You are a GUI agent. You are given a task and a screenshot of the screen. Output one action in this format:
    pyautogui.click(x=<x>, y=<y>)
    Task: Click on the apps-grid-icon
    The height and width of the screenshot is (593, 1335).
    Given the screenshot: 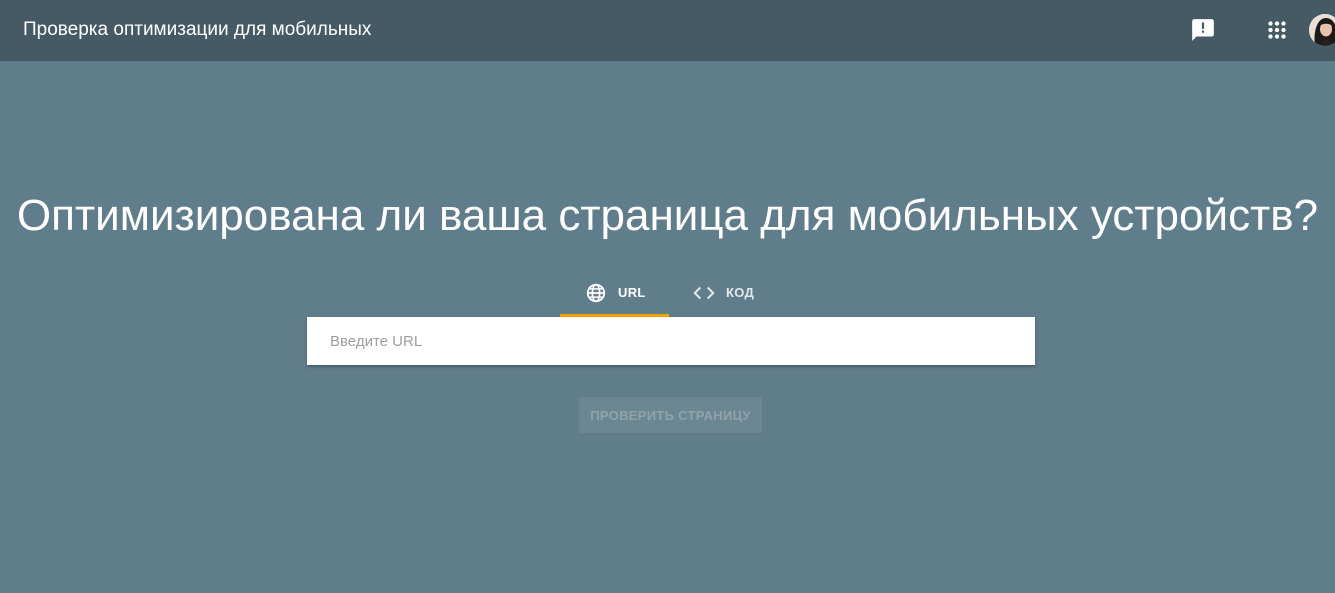 What is the action you would take?
    pyautogui.click(x=1277, y=30)
    